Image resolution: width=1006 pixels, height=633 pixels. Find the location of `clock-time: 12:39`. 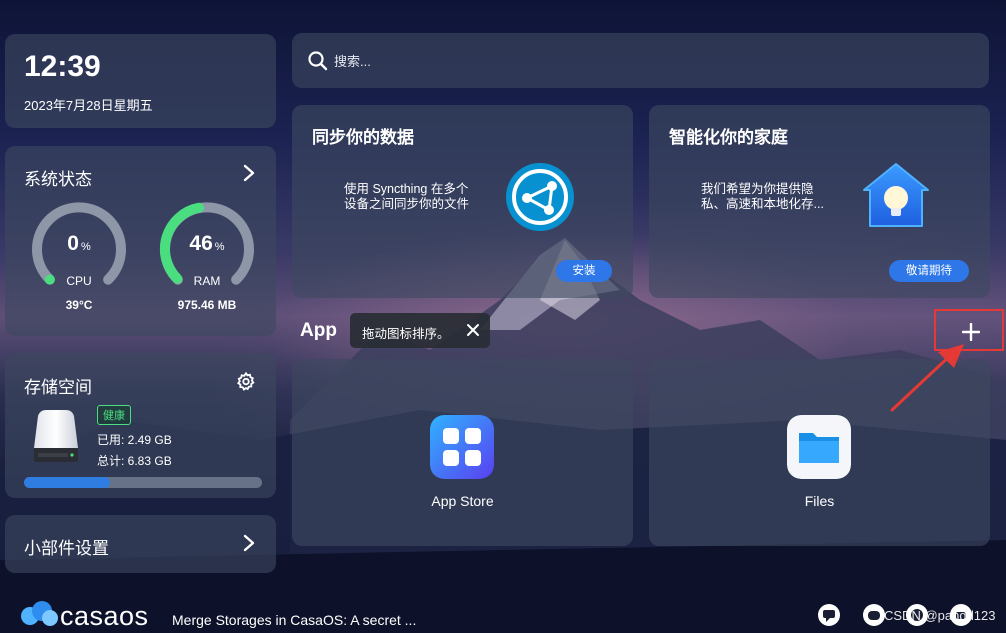

clock-time: 12:39 is located at coordinates (62, 66).